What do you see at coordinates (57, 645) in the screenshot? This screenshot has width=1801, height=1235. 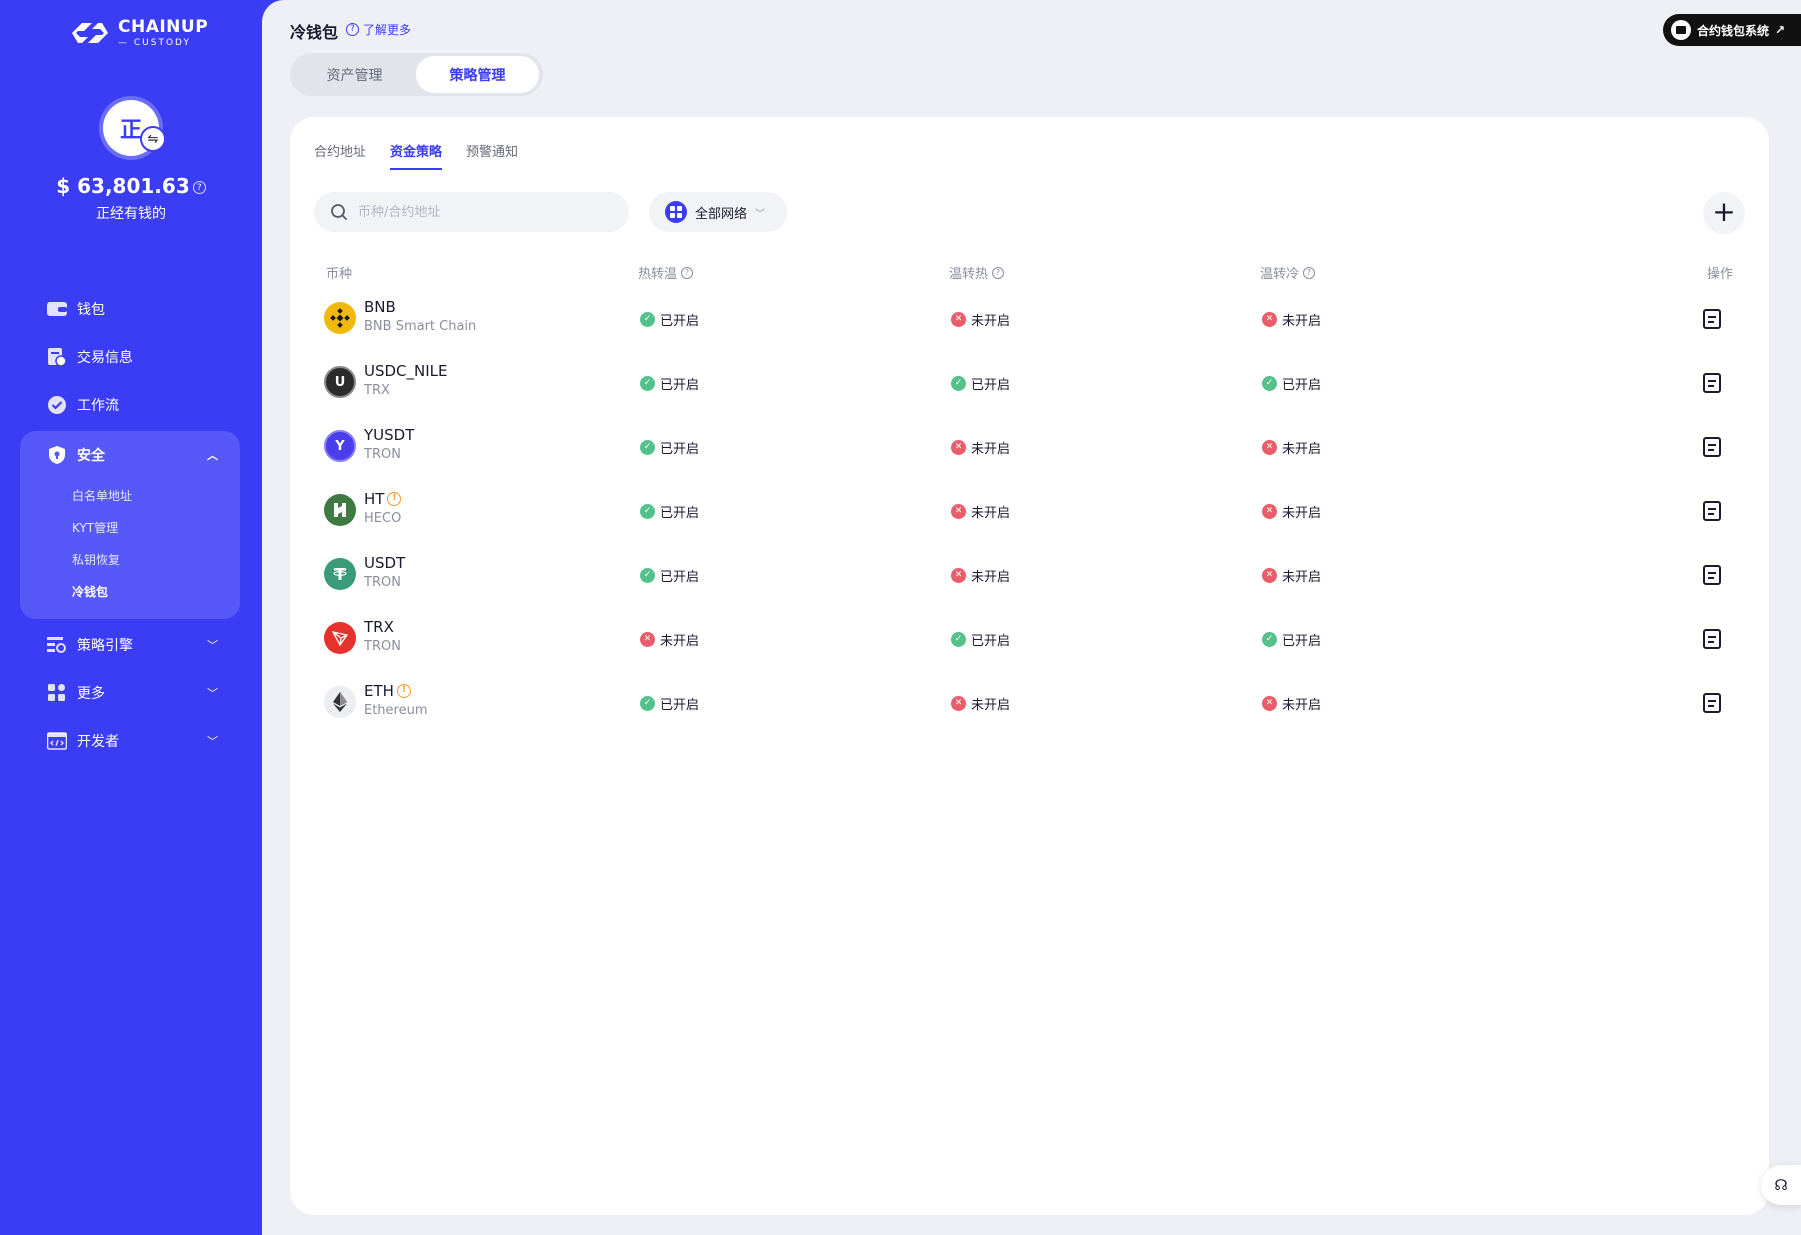 I see `strategy-icon` at bounding box center [57, 645].